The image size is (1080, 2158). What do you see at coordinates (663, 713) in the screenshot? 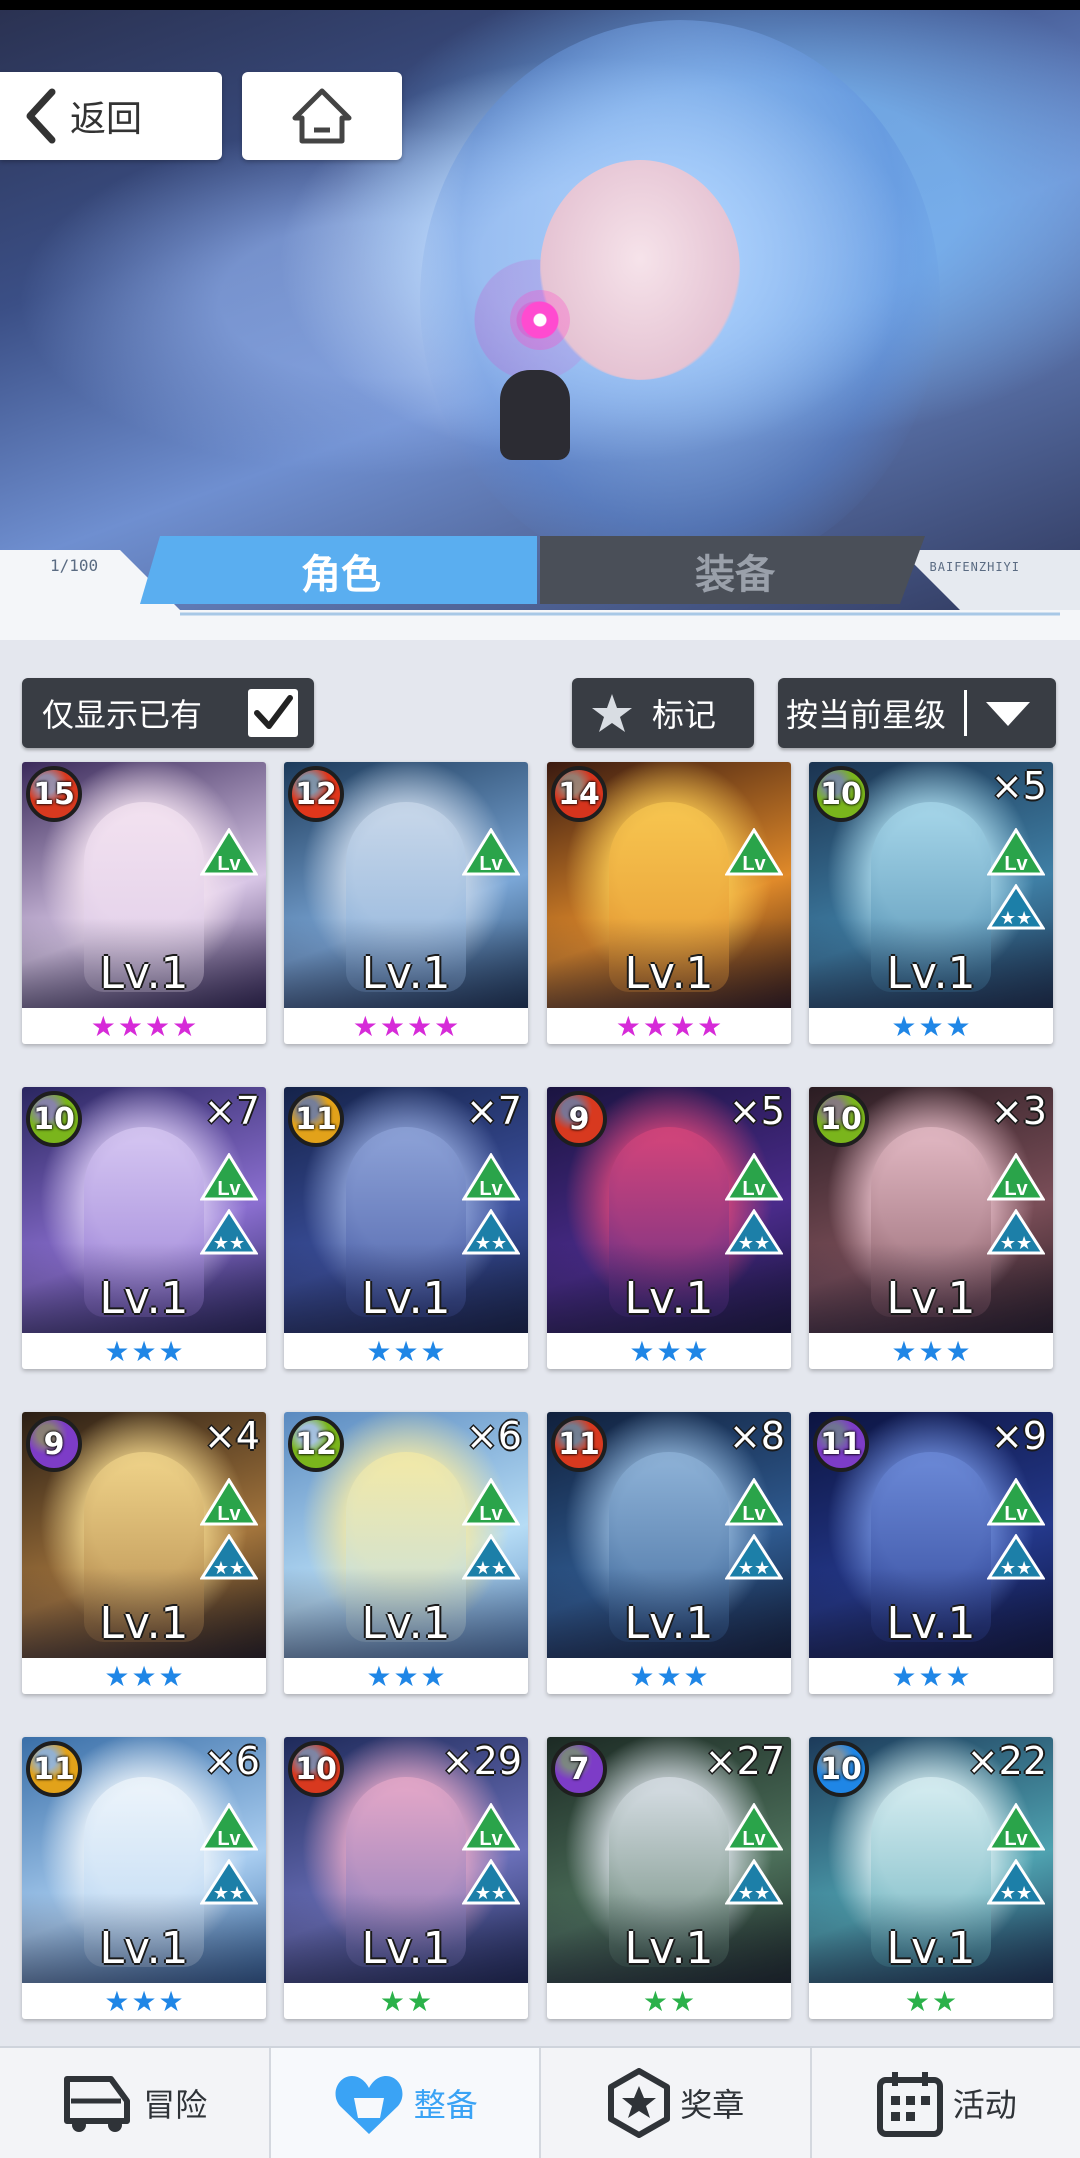
I see `mark-button: 标记` at bounding box center [663, 713].